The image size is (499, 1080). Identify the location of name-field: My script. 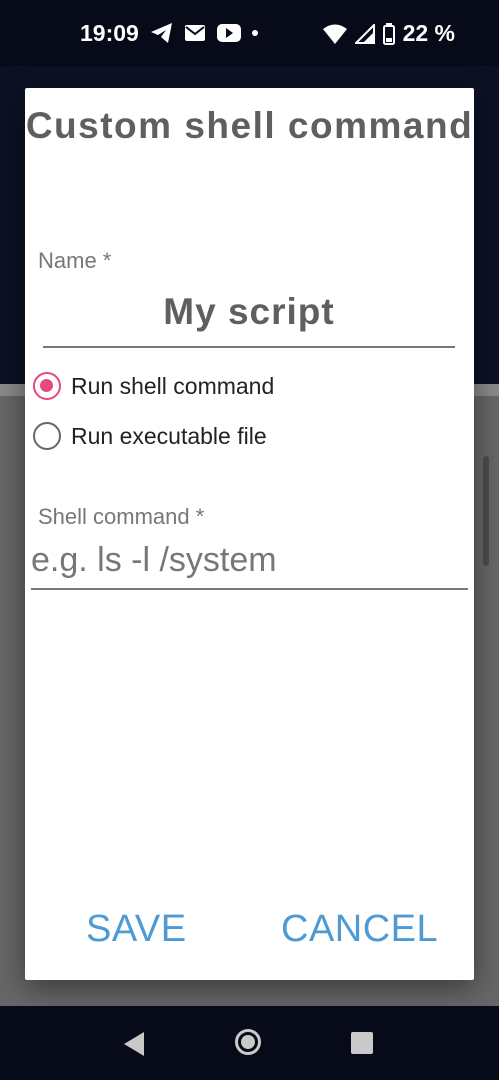
(249, 312).